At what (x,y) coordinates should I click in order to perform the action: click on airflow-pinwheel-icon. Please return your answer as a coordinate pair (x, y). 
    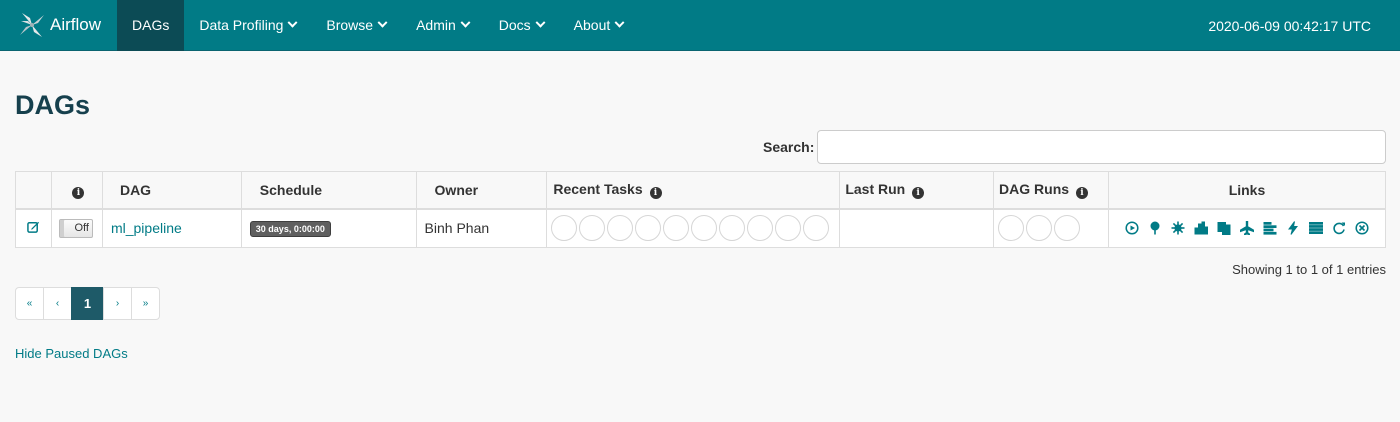
    Looking at the image, I should click on (32, 25).